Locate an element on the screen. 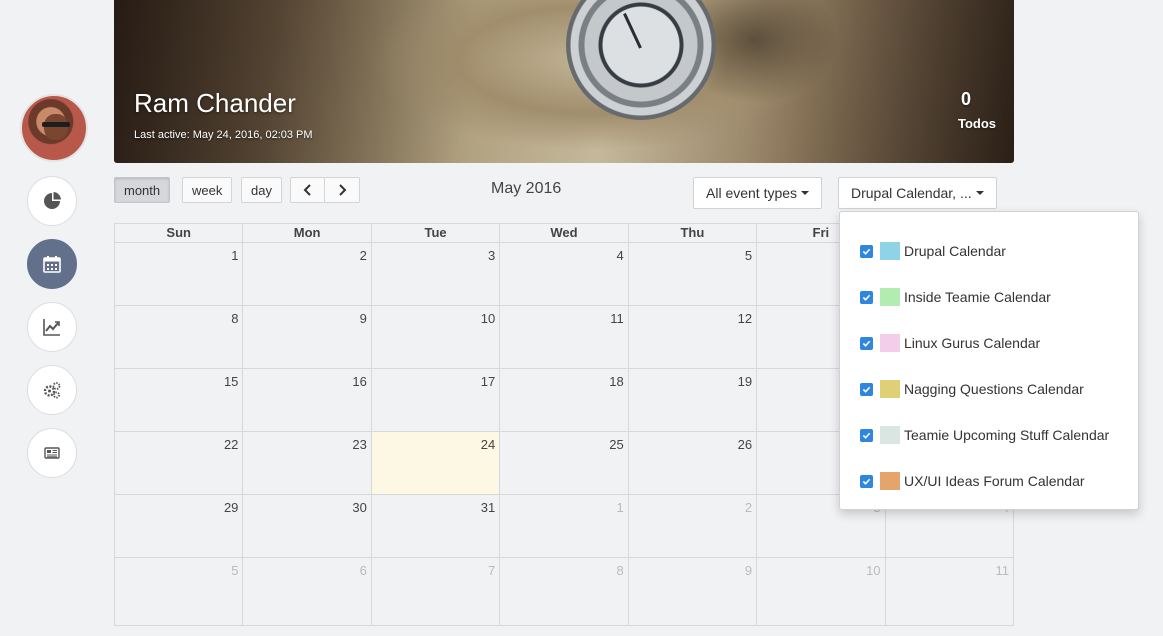 This screenshot has height=636, width=1163. todos-label: Todos is located at coordinates (977, 123).